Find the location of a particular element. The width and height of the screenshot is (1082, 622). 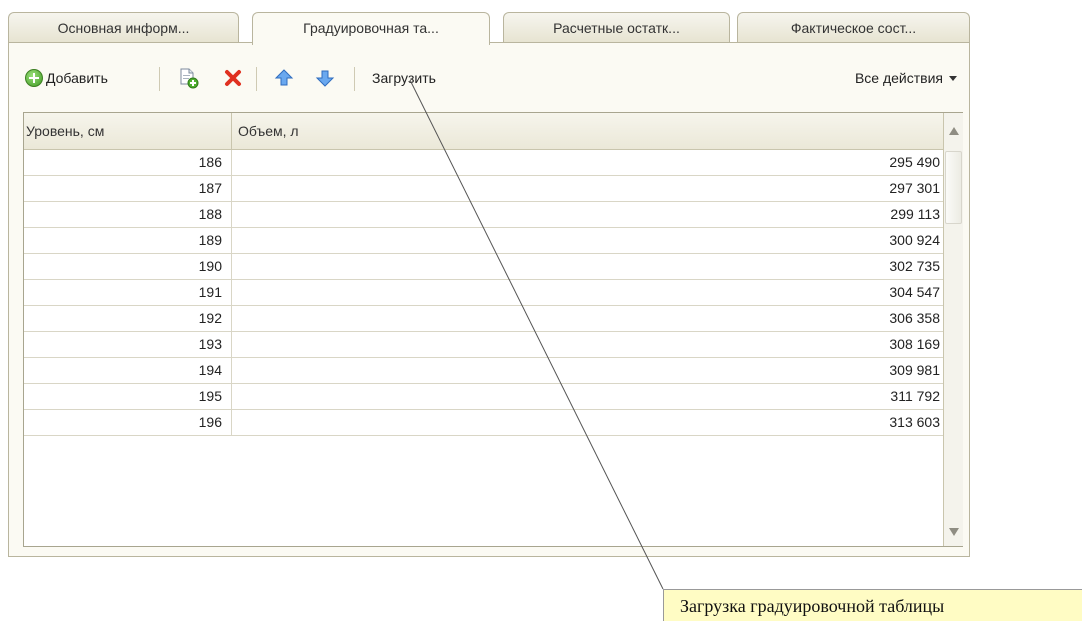

load-button: Загрузить is located at coordinates (404, 78).